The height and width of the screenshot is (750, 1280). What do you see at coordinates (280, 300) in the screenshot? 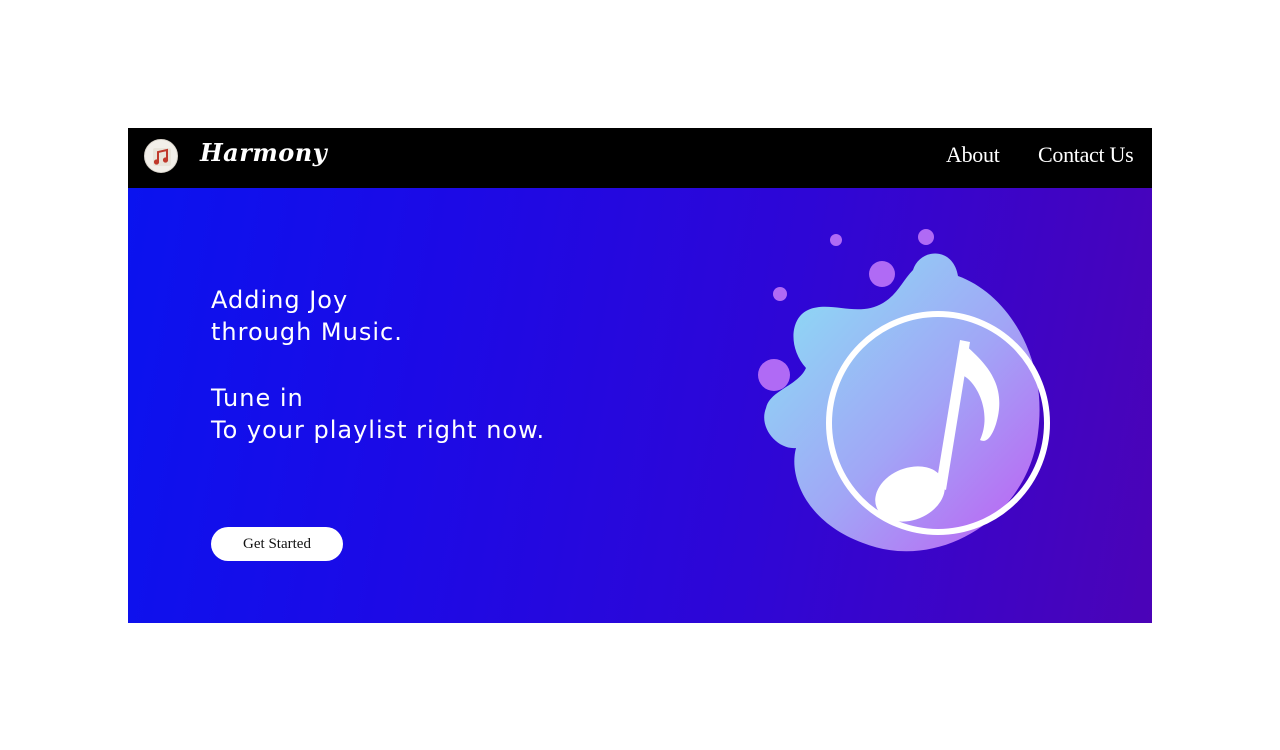
I see `headline-line-1: Adding Joy` at bounding box center [280, 300].